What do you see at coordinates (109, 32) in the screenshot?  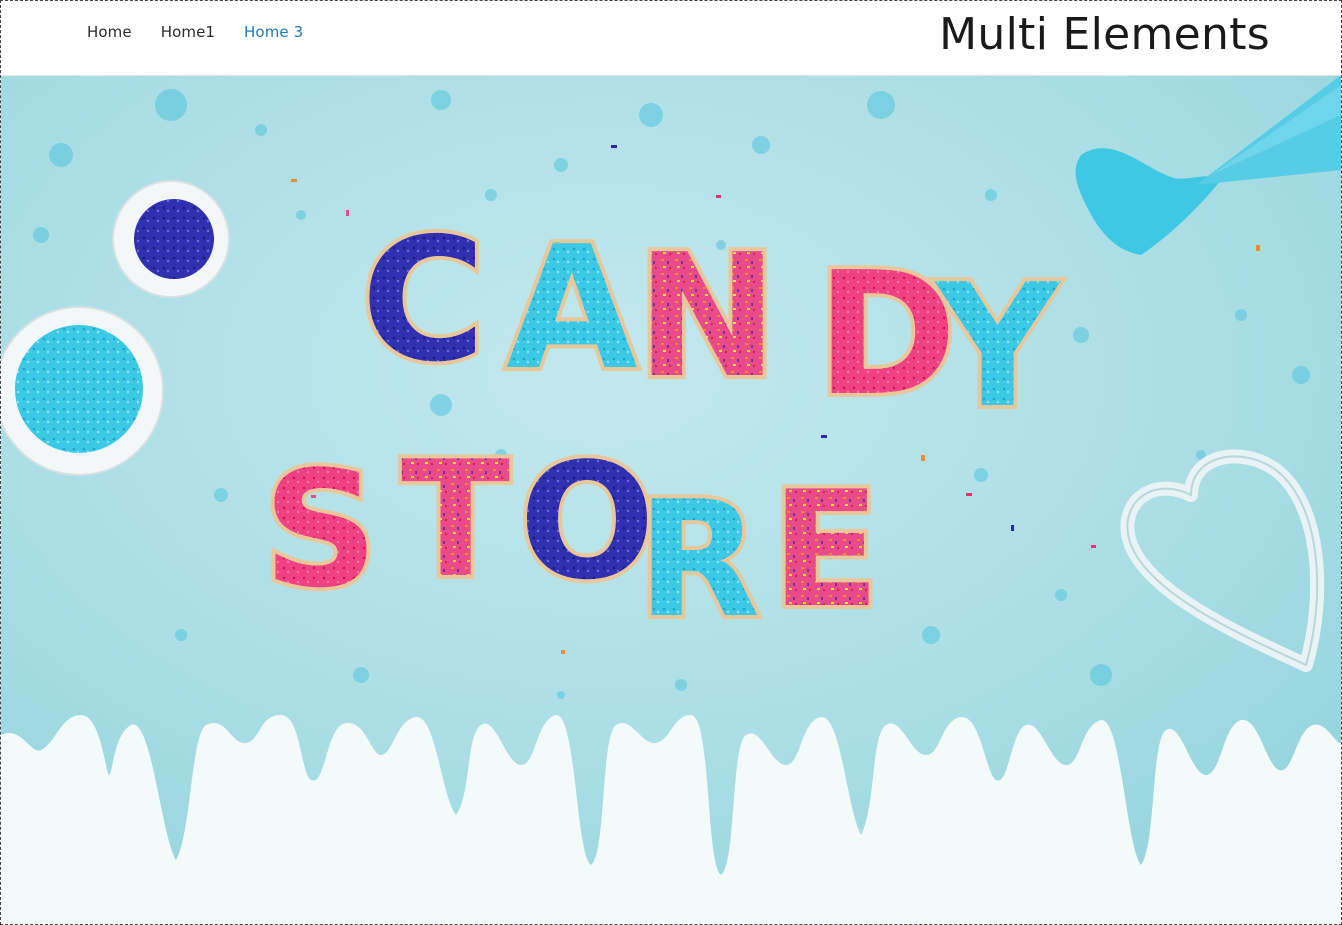 I see `nav-link-home: Home` at bounding box center [109, 32].